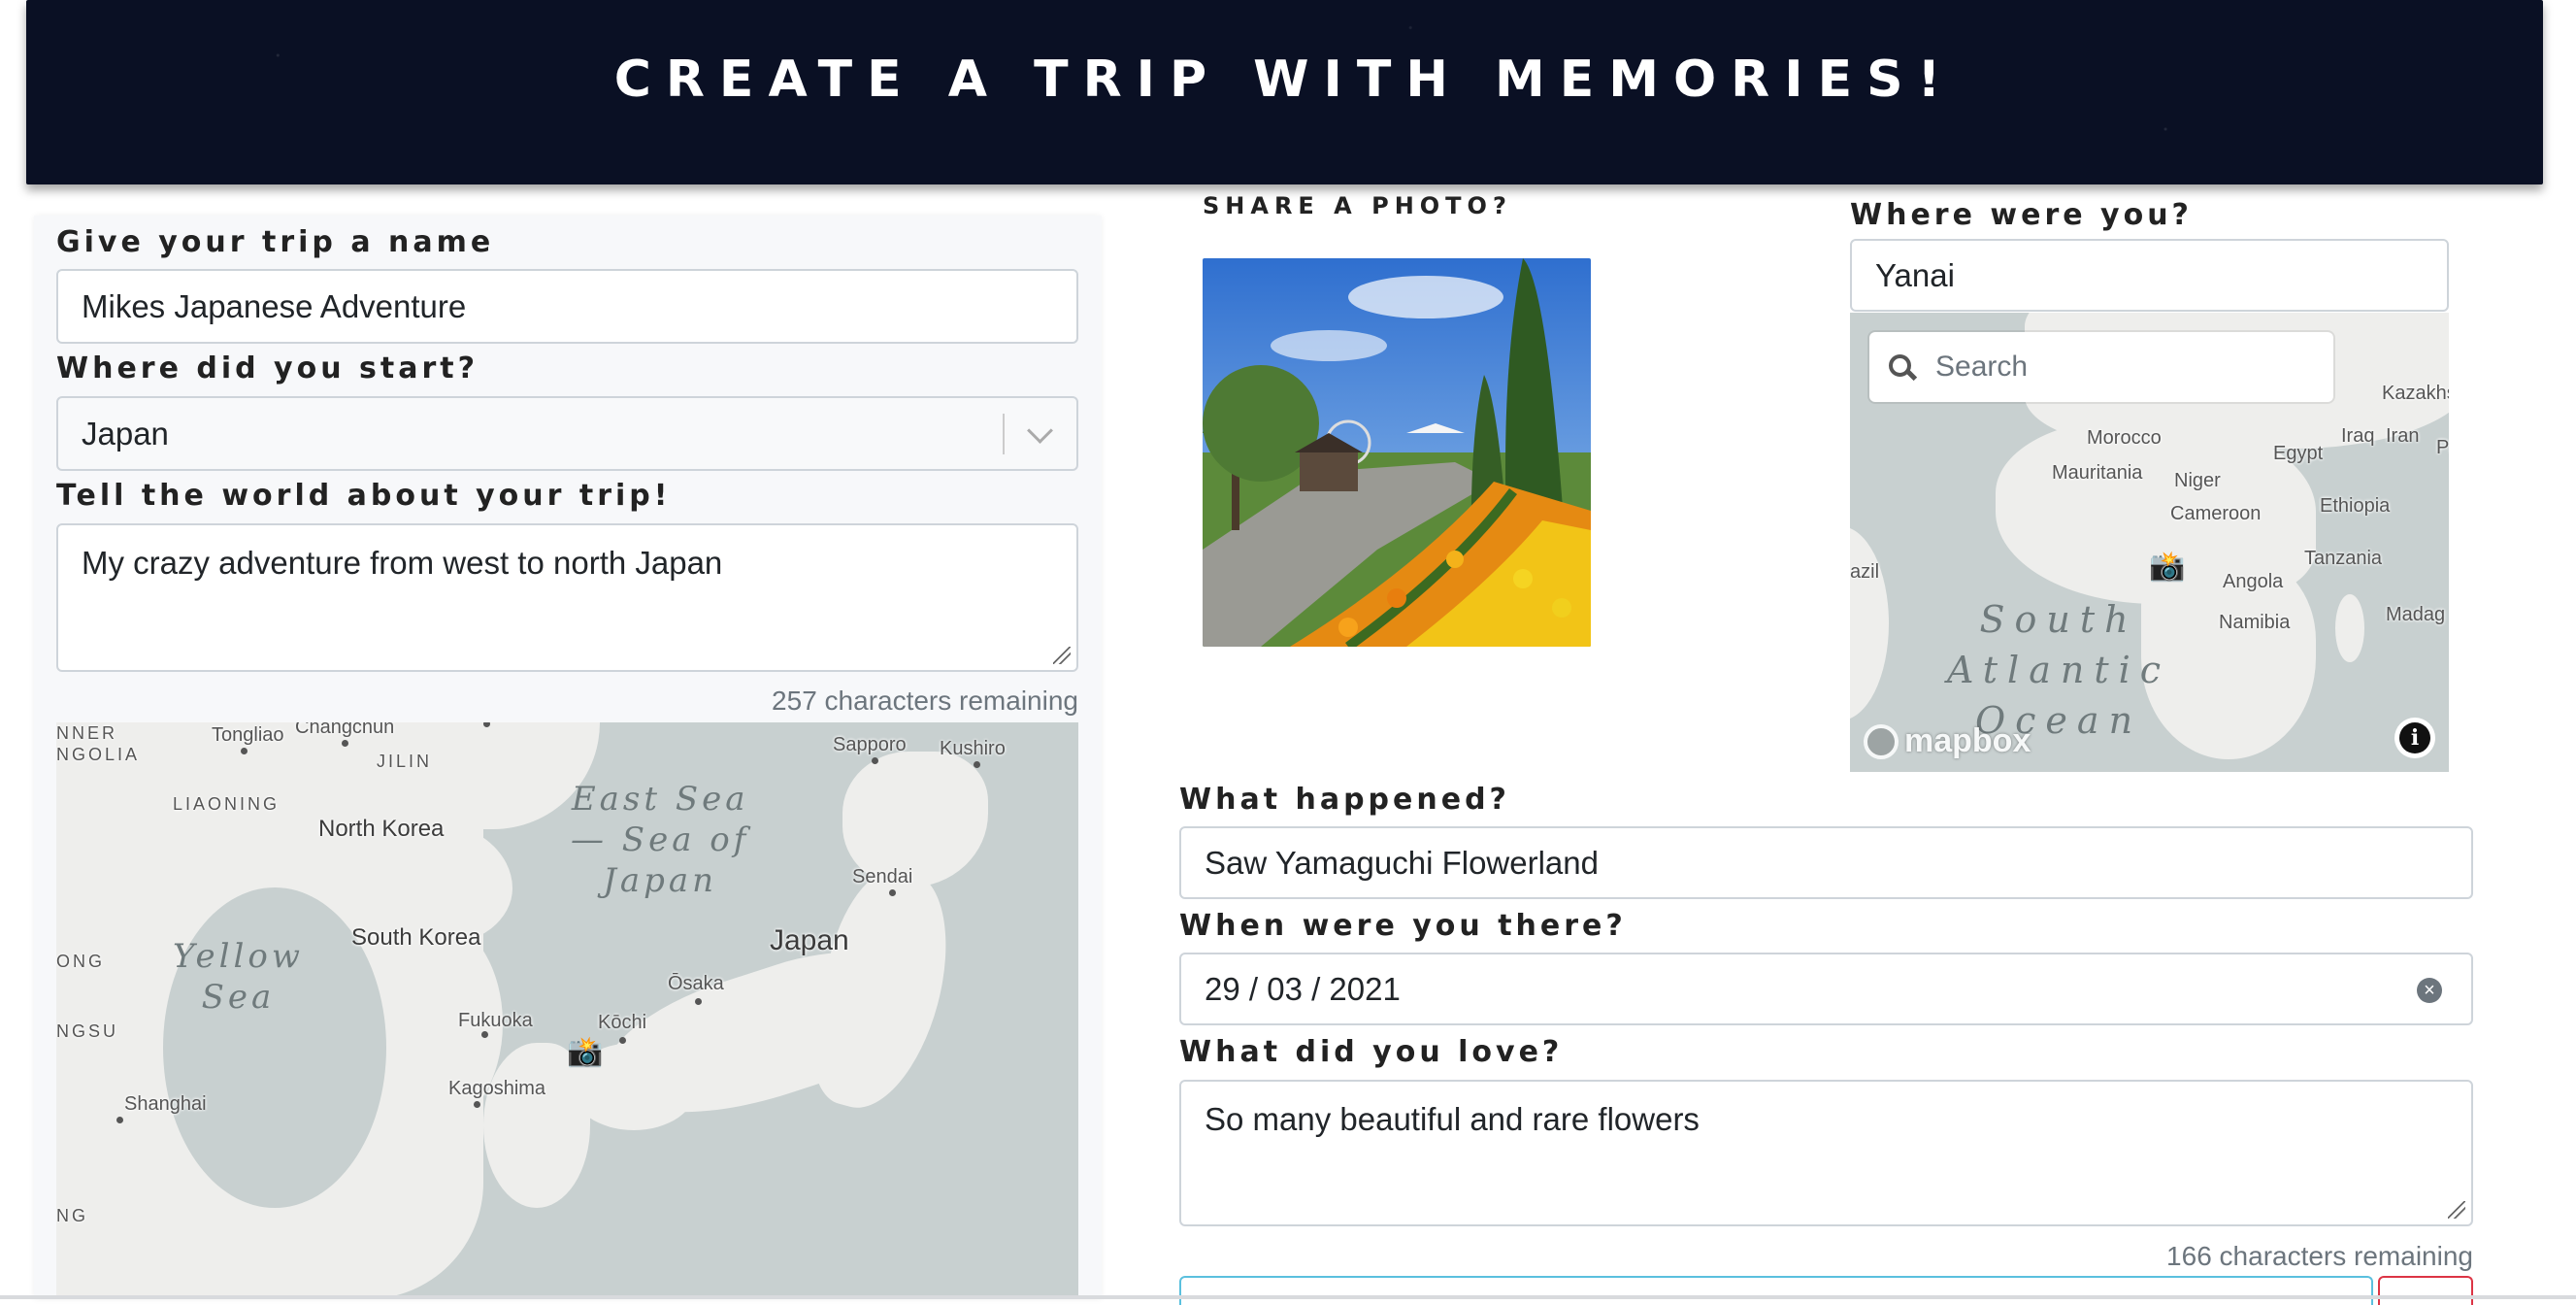 The width and height of the screenshot is (2576, 1305). I want to click on map-land-south-america, so click(1869, 623).